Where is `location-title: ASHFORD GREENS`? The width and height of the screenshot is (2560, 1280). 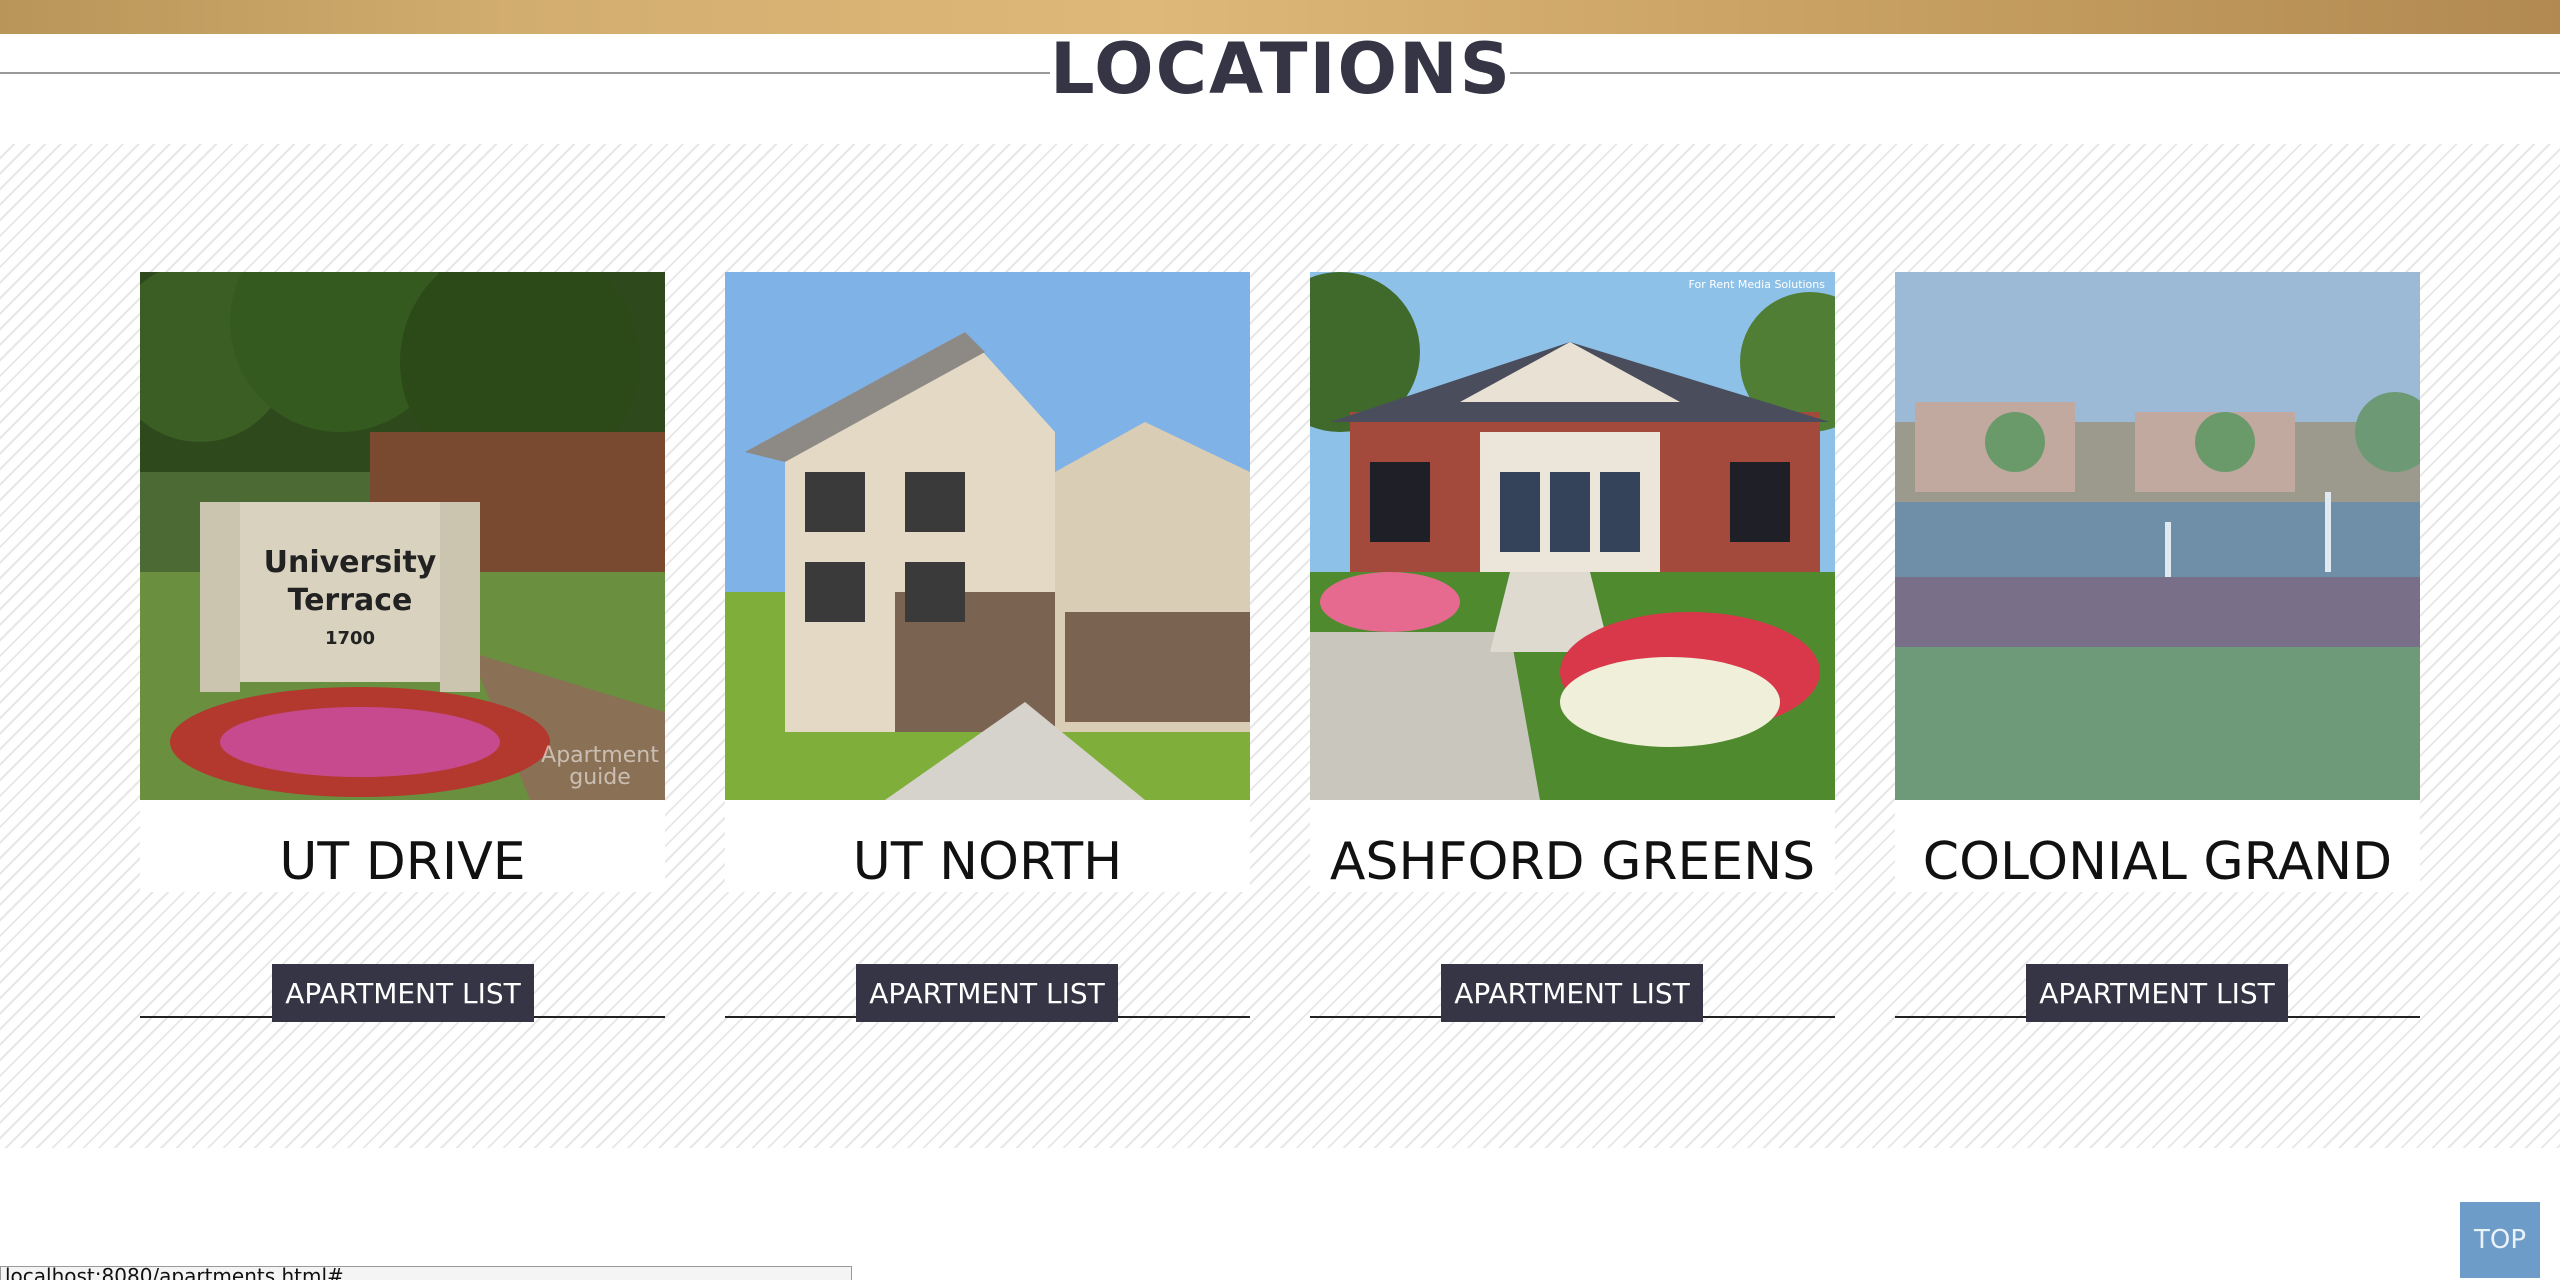 location-title: ASHFORD GREENS is located at coordinates (1572, 862).